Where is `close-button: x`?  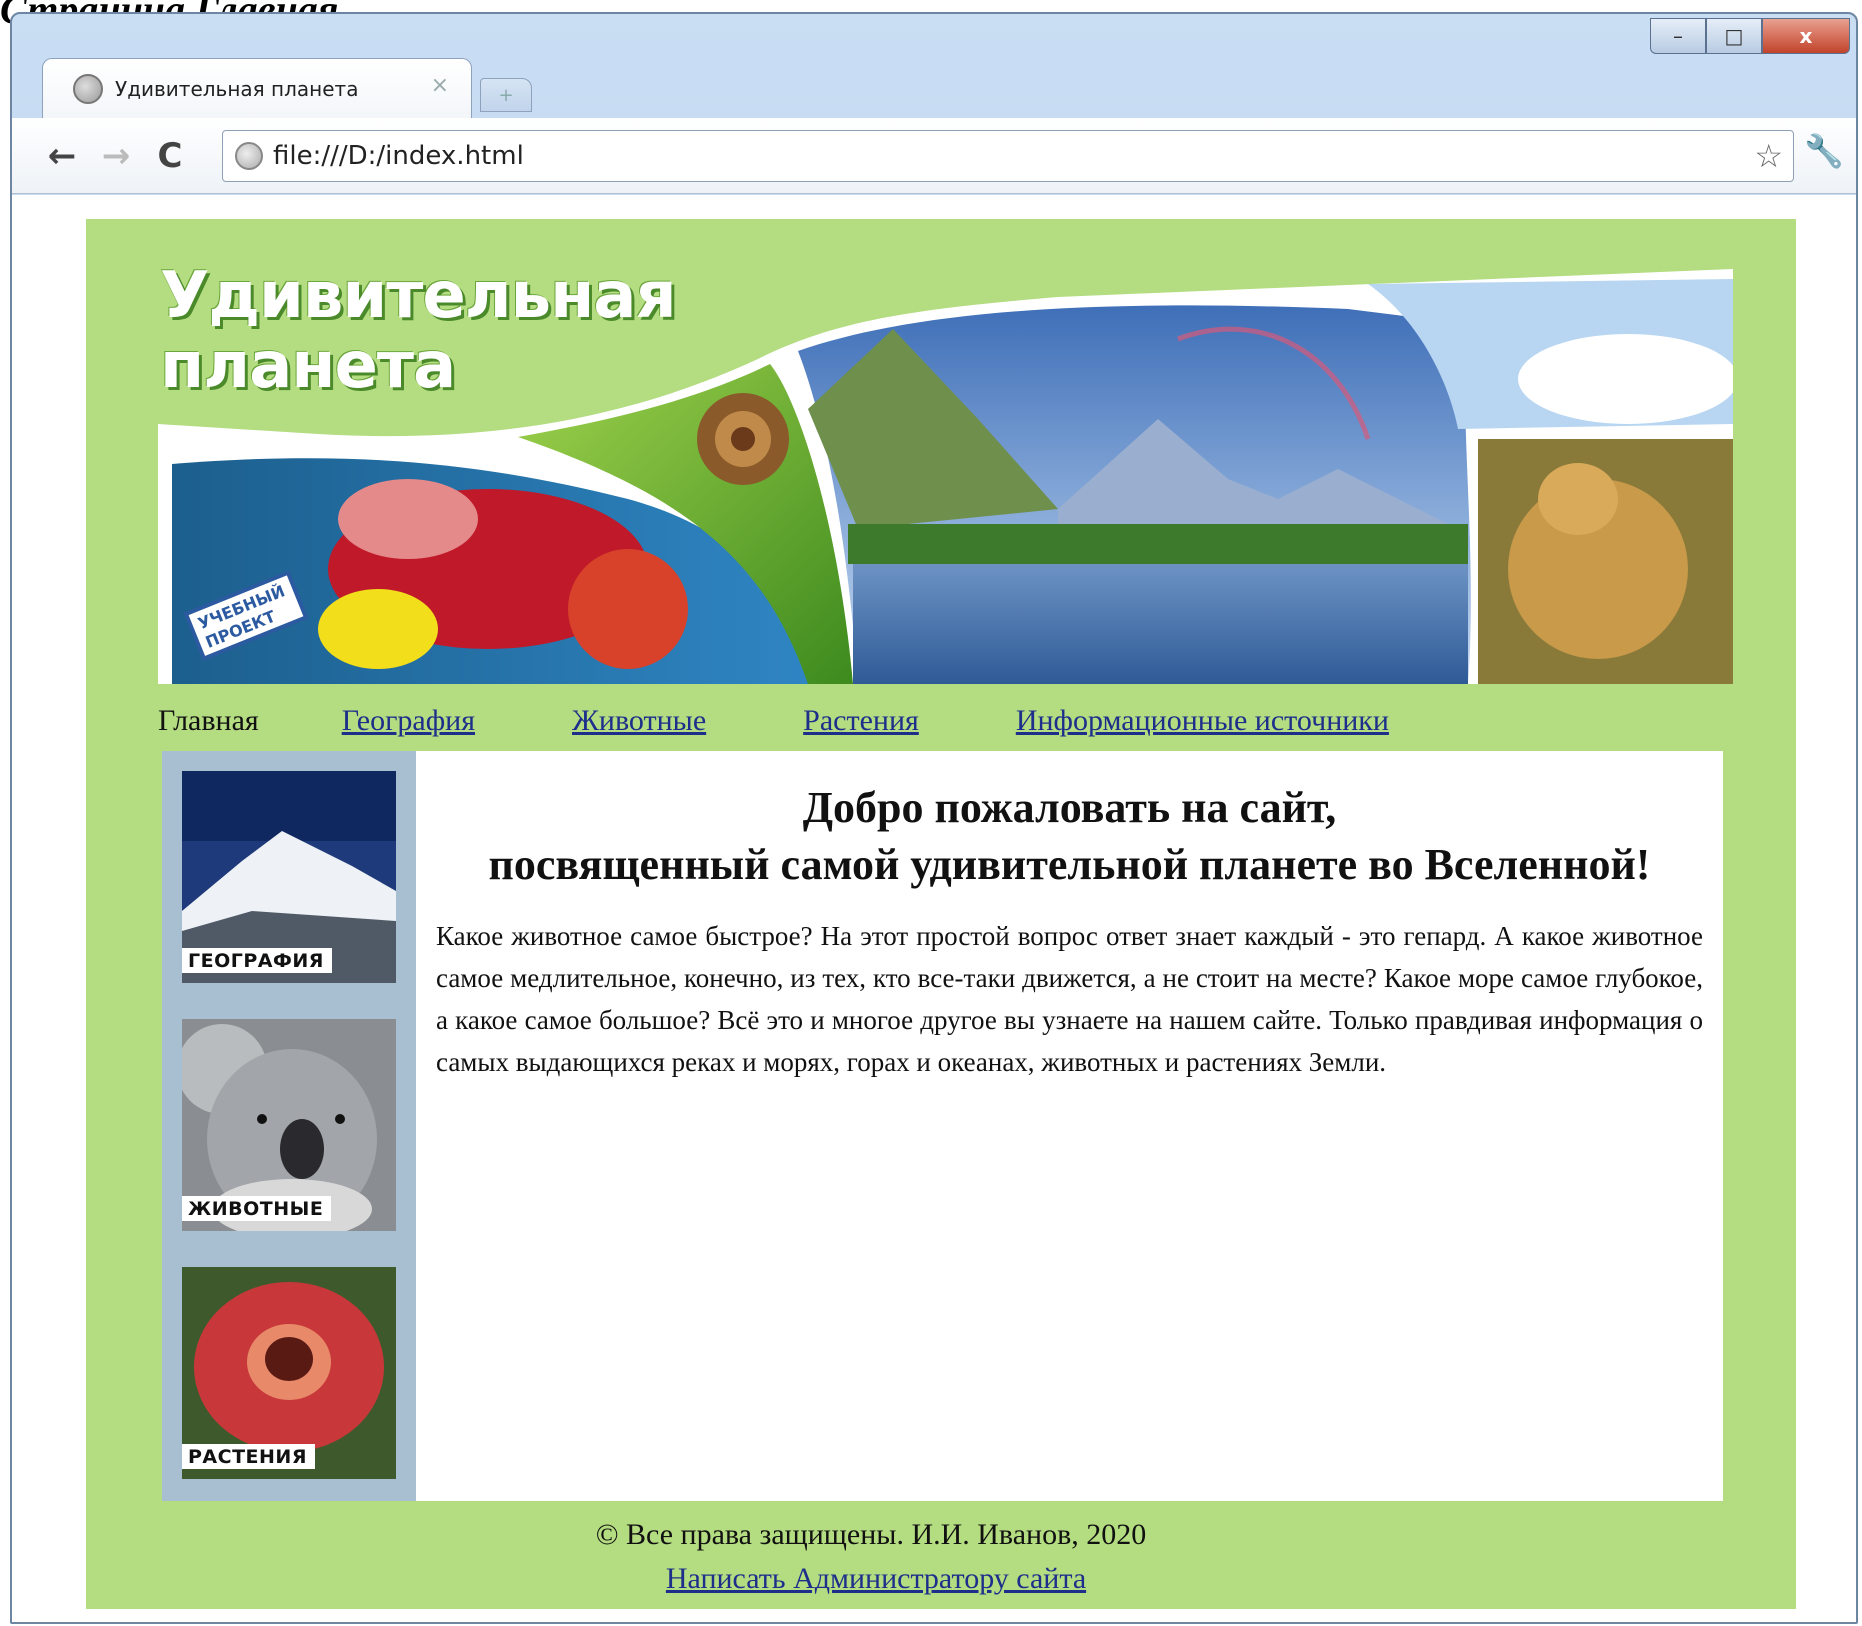
close-button: x is located at coordinates (1806, 36).